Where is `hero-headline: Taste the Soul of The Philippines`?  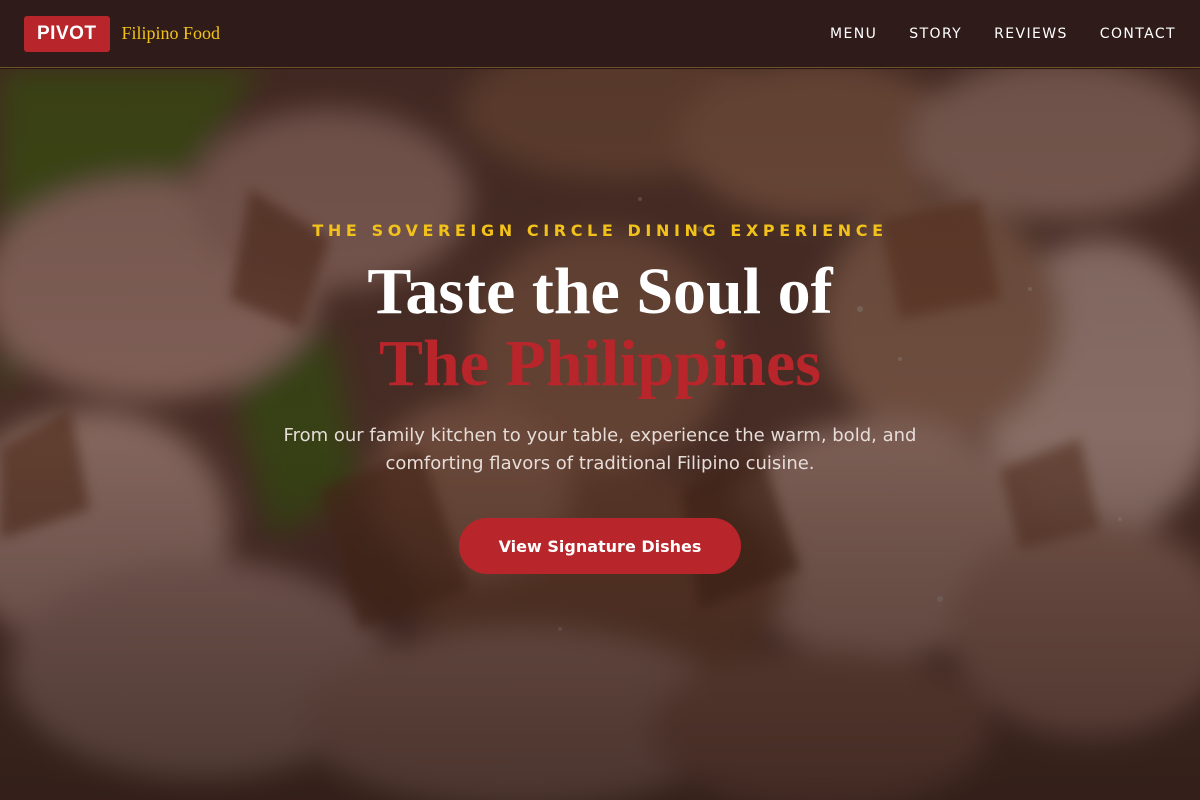
hero-headline: Taste the Soul of The Philippines is located at coordinates (599, 328).